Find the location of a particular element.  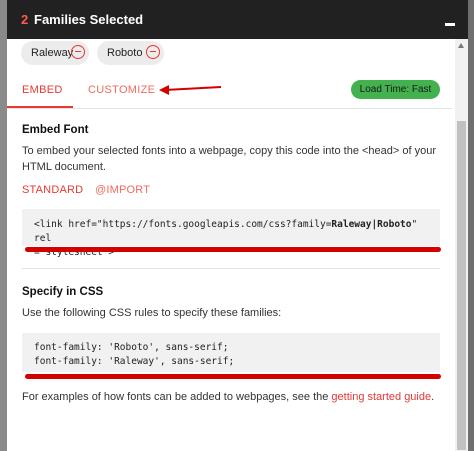

tab-embed: EMBED is located at coordinates (42, 90).